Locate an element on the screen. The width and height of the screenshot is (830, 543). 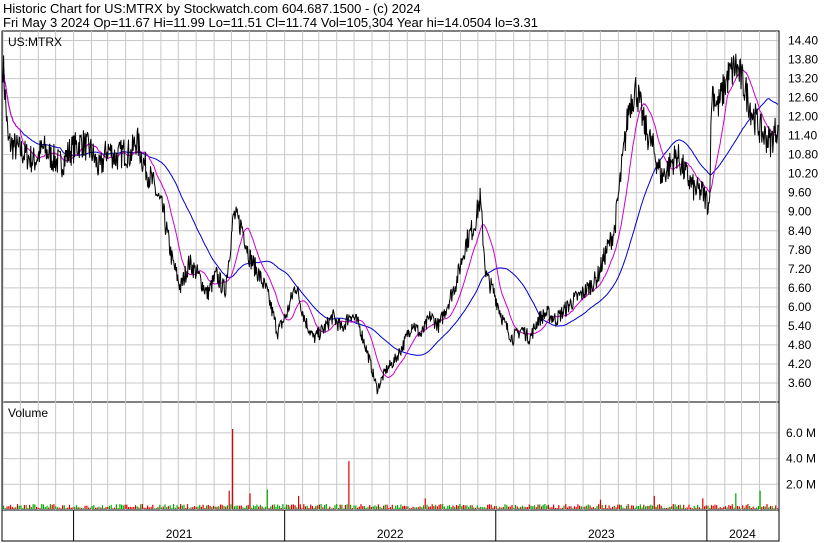
price-tick-label: 13.20 is located at coordinates (803, 79).